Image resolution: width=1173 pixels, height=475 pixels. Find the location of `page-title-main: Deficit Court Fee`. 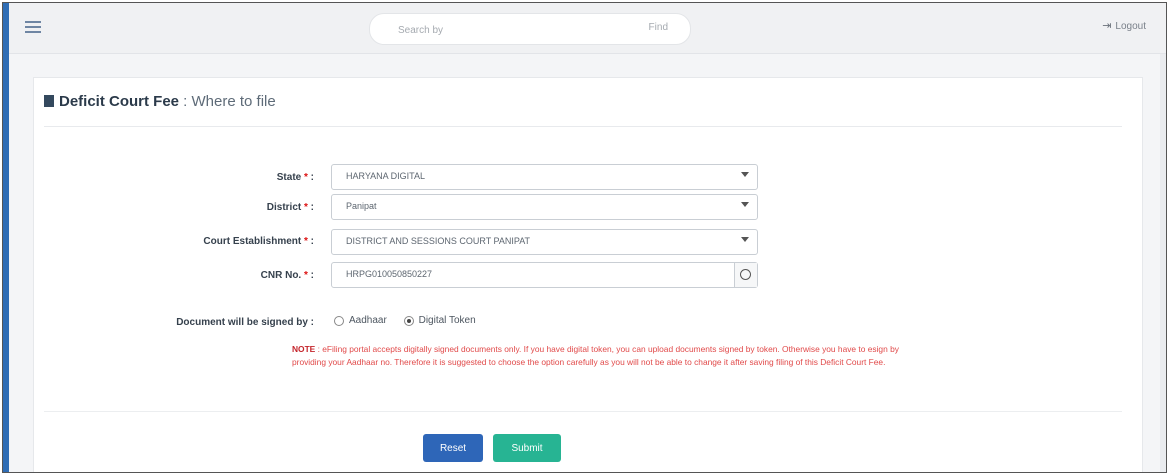

page-title-main: Deficit Court Fee is located at coordinates (119, 101).